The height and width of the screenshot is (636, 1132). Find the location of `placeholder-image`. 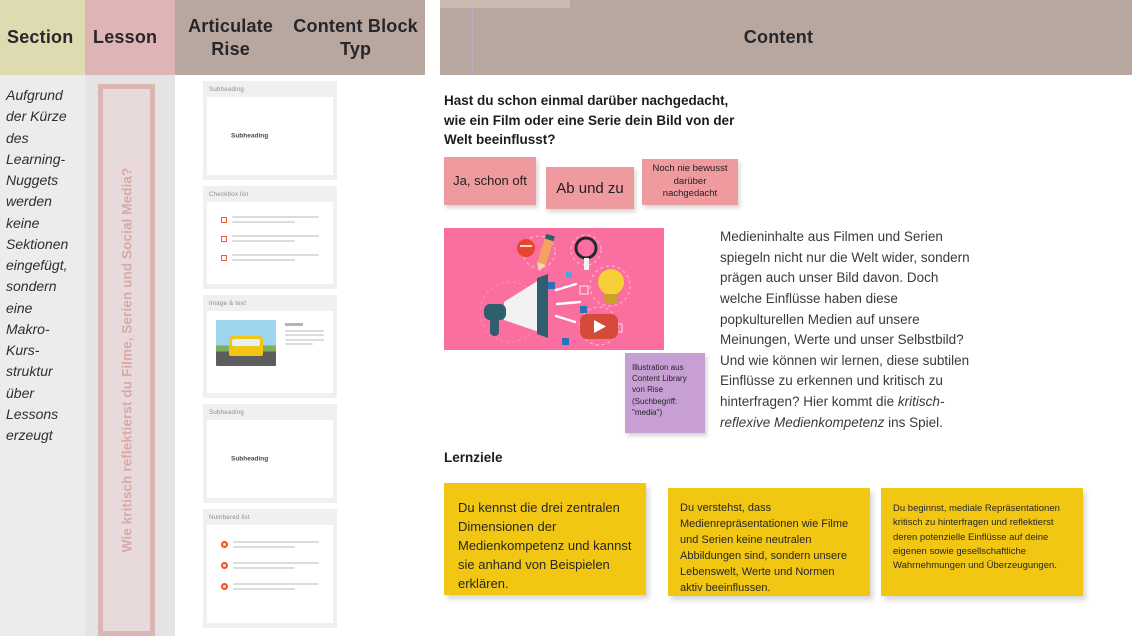

placeholder-image is located at coordinates (246, 343).